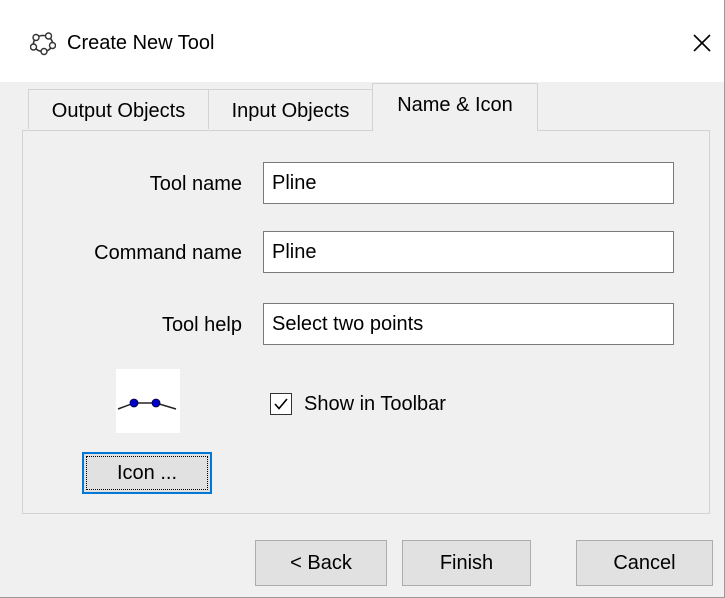 Image resolution: width=725 pixels, height=598 pixels. What do you see at coordinates (201, 325) in the screenshot?
I see `tool-help-label: Tool help` at bounding box center [201, 325].